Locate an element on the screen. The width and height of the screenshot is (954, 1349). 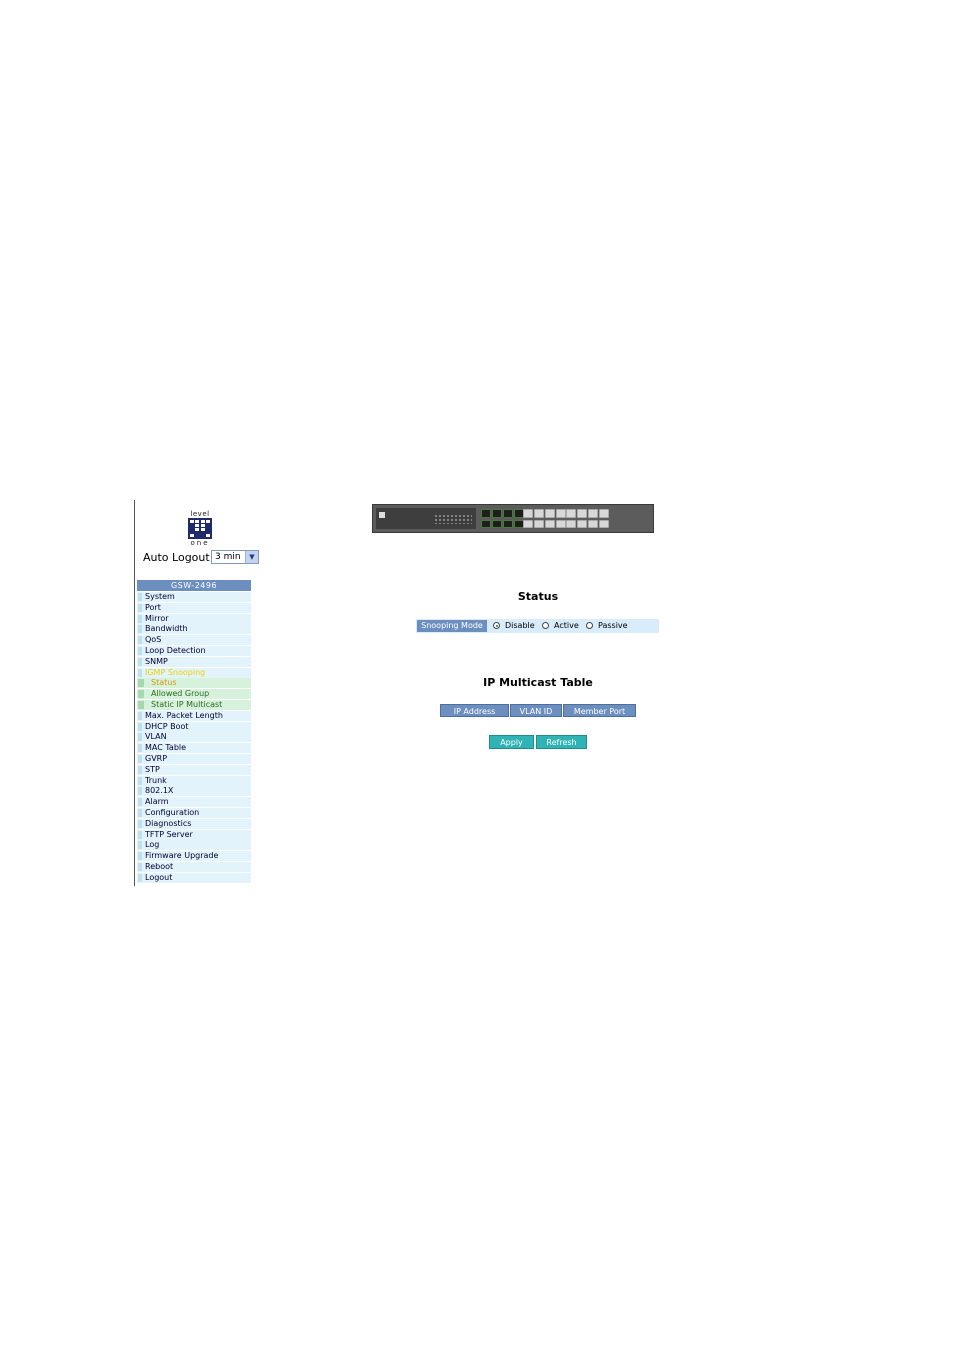
radio-disable is located at coordinates (496, 625).